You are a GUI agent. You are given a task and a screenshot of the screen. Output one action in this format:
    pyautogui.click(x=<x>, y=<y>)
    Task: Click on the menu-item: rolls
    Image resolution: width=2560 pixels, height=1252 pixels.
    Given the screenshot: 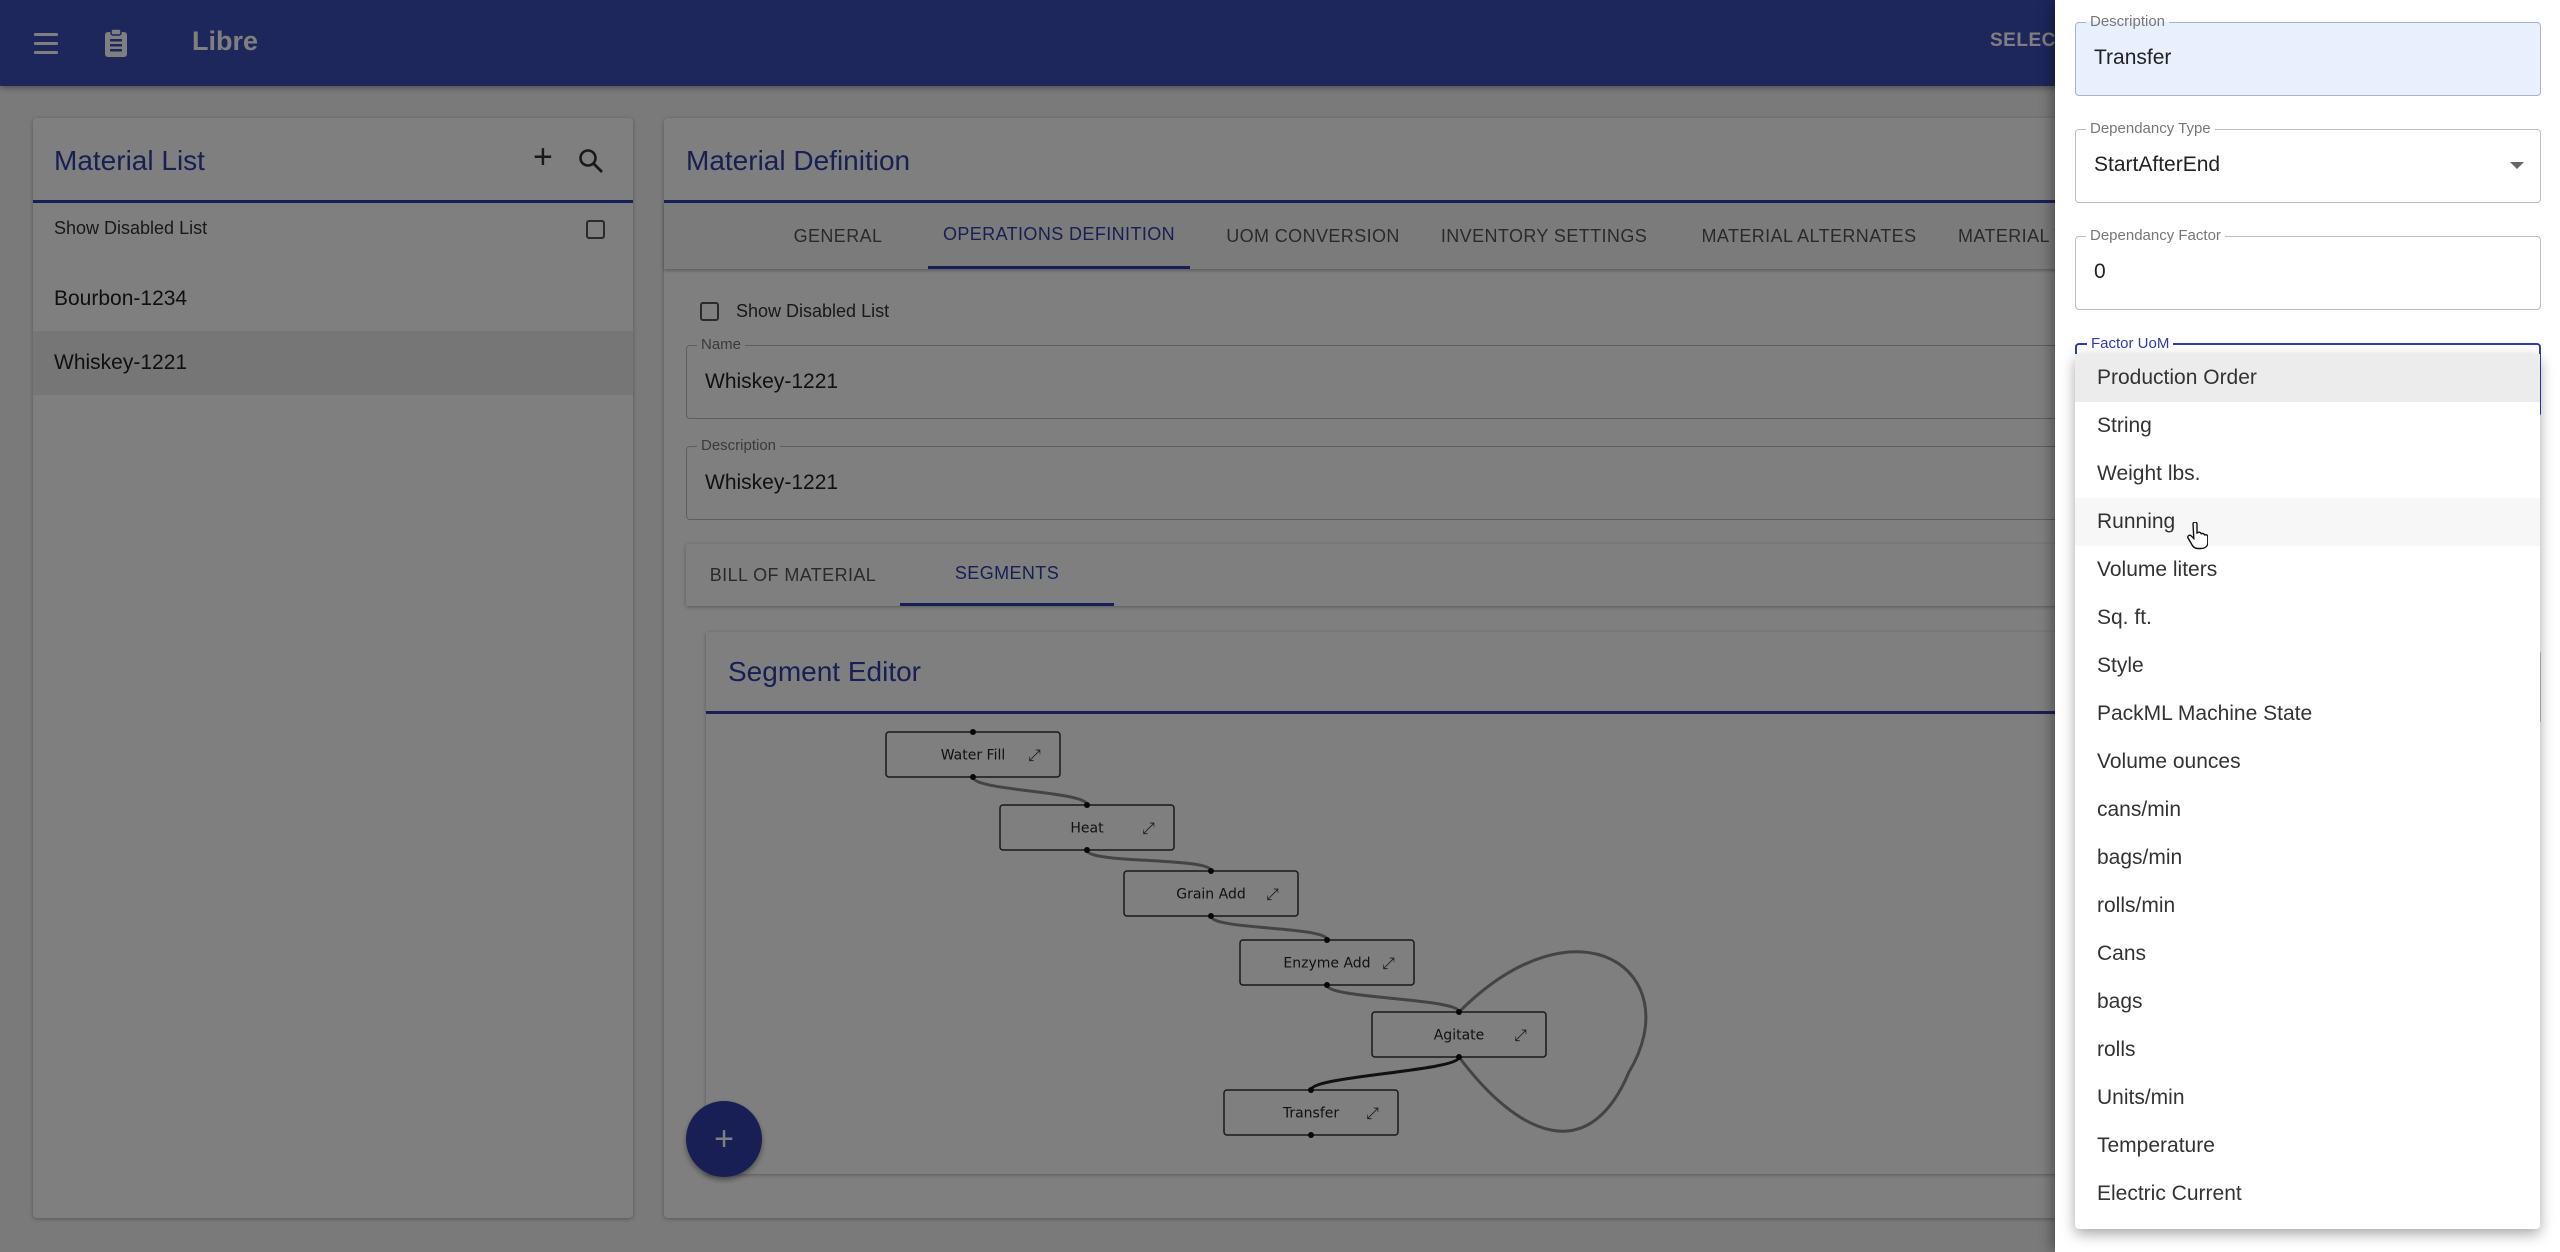 What is the action you would take?
    pyautogui.click(x=2307, y=1050)
    